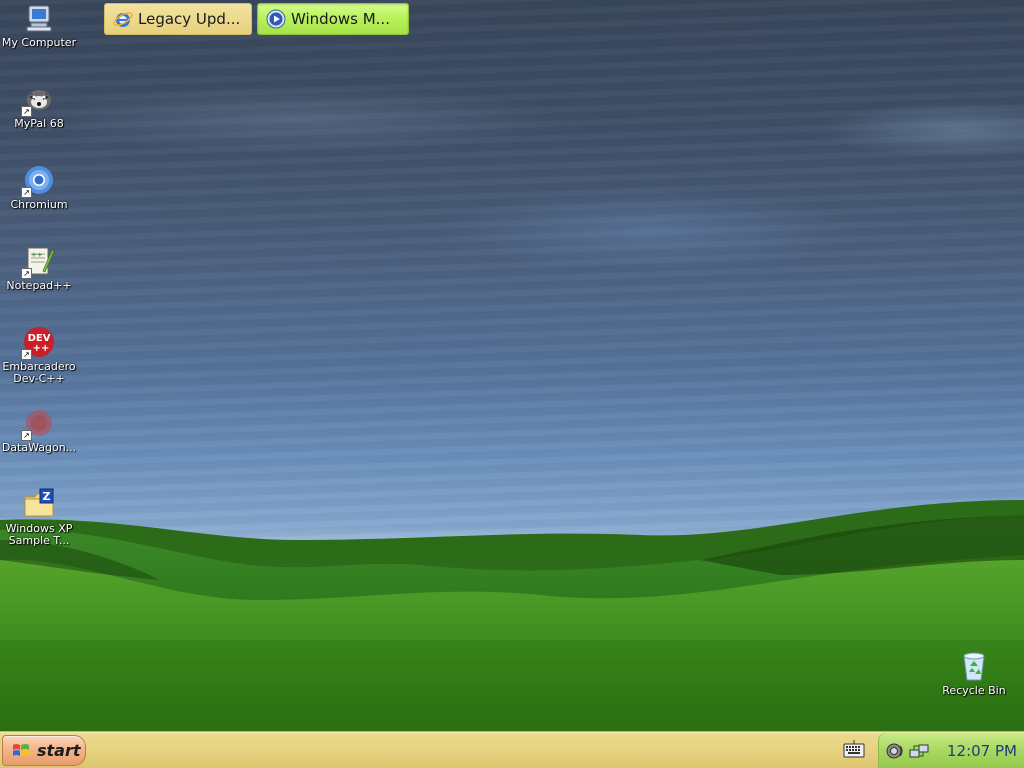 This screenshot has width=1024, height=768. What do you see at coordinates (39, 42) in the screenshot?
I see `icon-label: My Computer` at bounding box center [39, 42].